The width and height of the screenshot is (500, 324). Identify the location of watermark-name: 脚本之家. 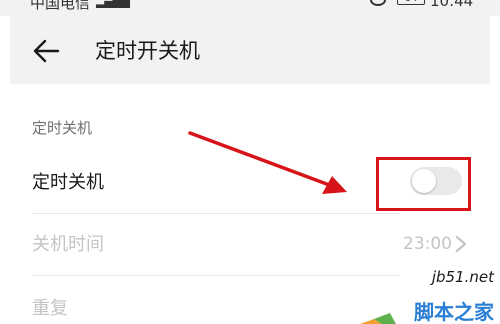
(454, 312).